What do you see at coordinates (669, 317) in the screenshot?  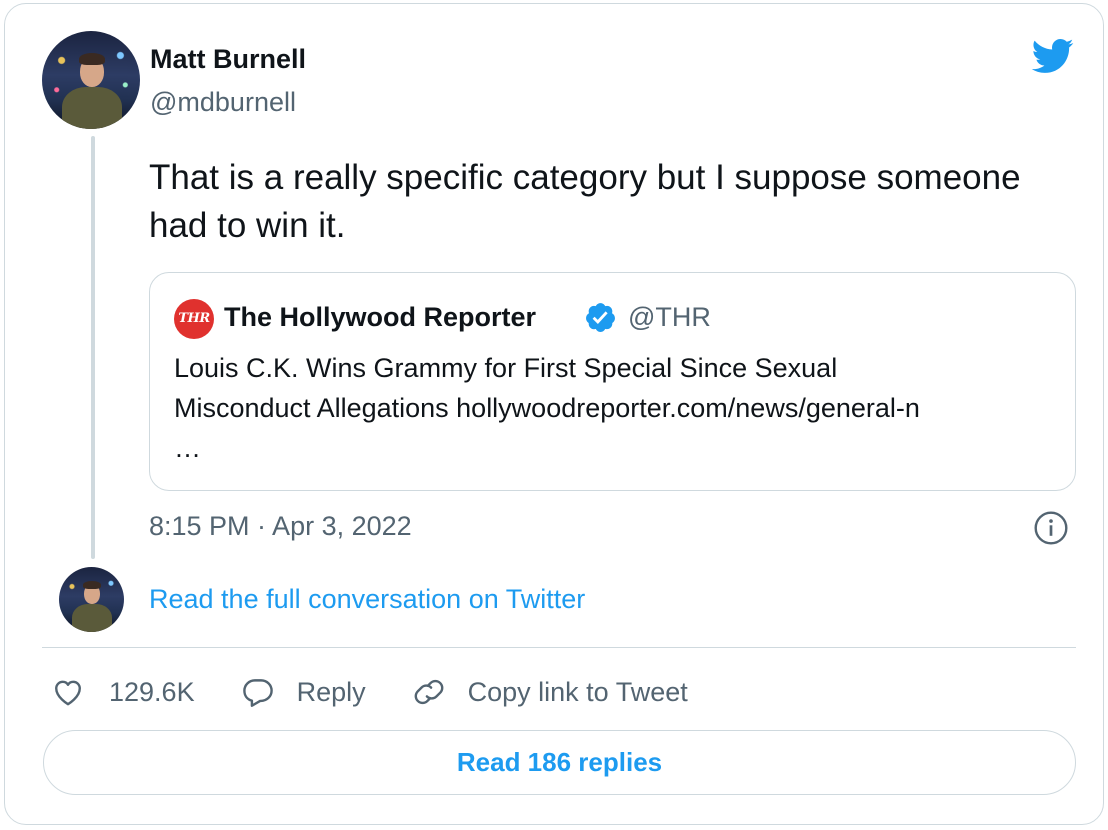 I see `quoted-author-handle: @THR` at bounding box center [669, 317].